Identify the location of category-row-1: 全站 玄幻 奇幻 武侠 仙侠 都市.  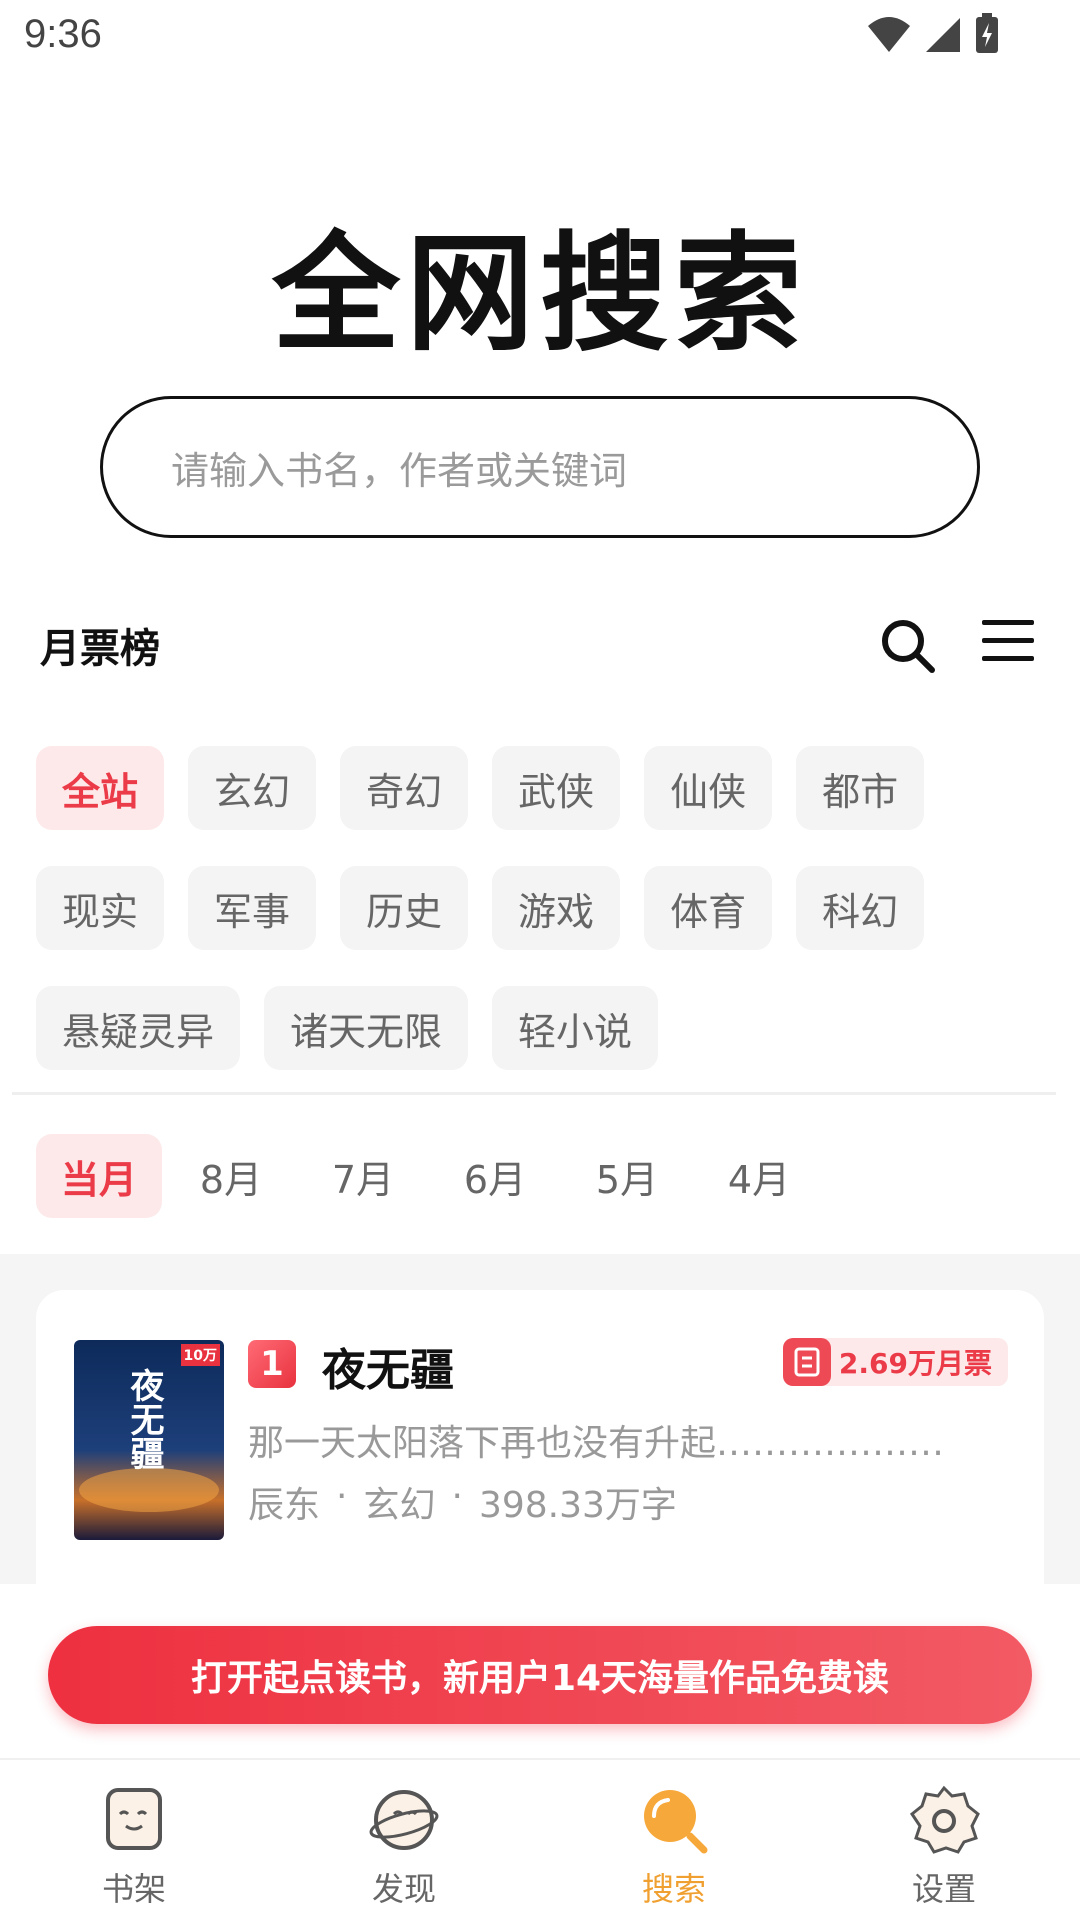
(480, 788).